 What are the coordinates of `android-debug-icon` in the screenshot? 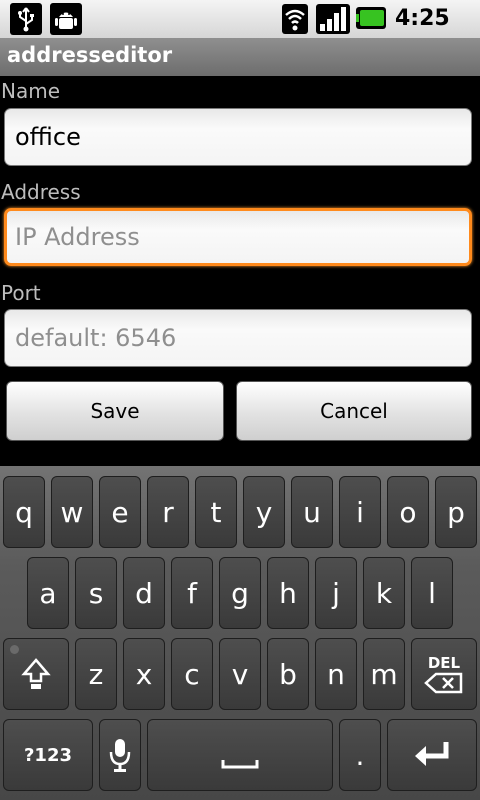 It's located at (66, 19).